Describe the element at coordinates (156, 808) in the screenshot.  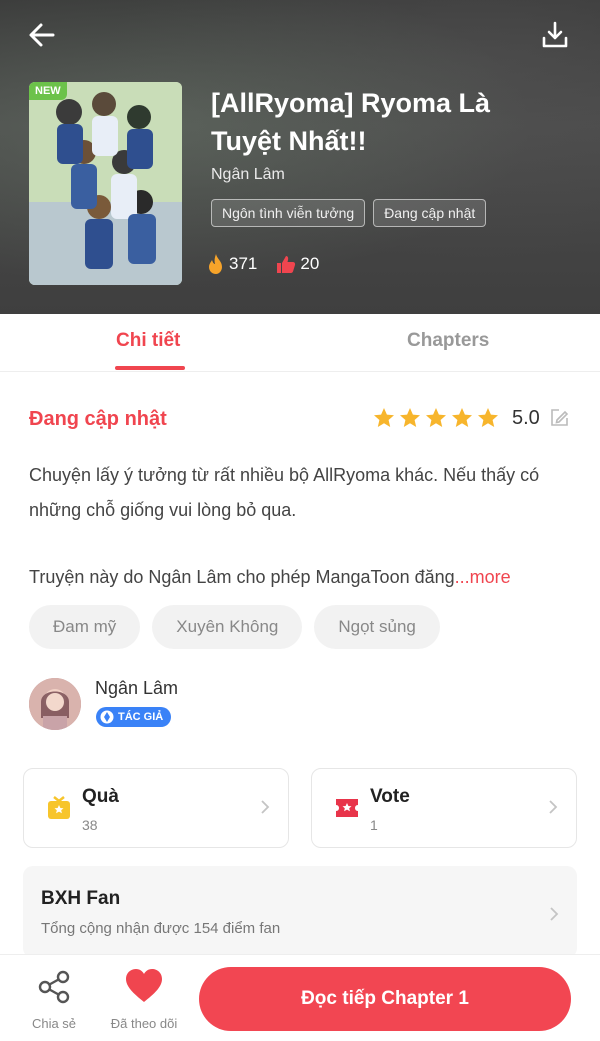
I see `gift-card: Quà 38` at that location.